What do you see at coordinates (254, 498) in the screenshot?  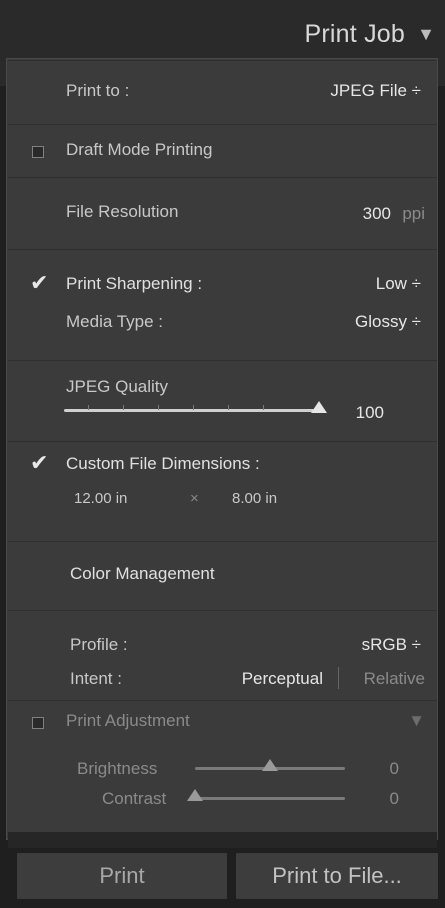 I see `height-field: 8.00 in` at bounding box center [254, 498].